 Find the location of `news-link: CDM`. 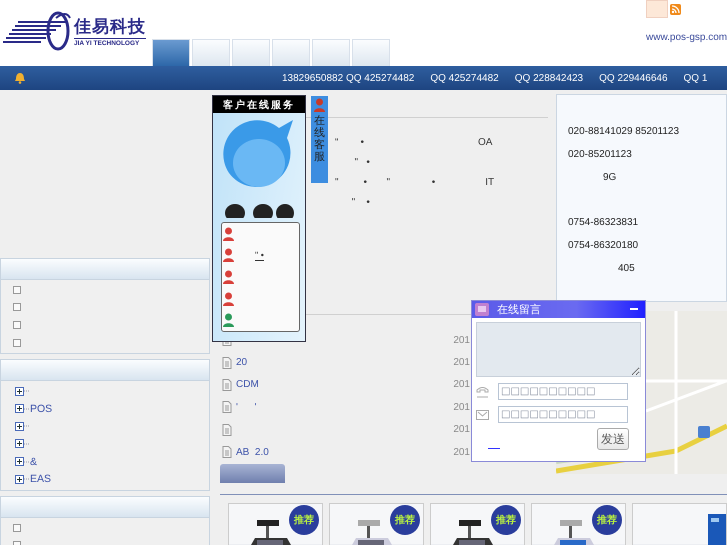

news-link: CDM is located at coordinates (247, 384).